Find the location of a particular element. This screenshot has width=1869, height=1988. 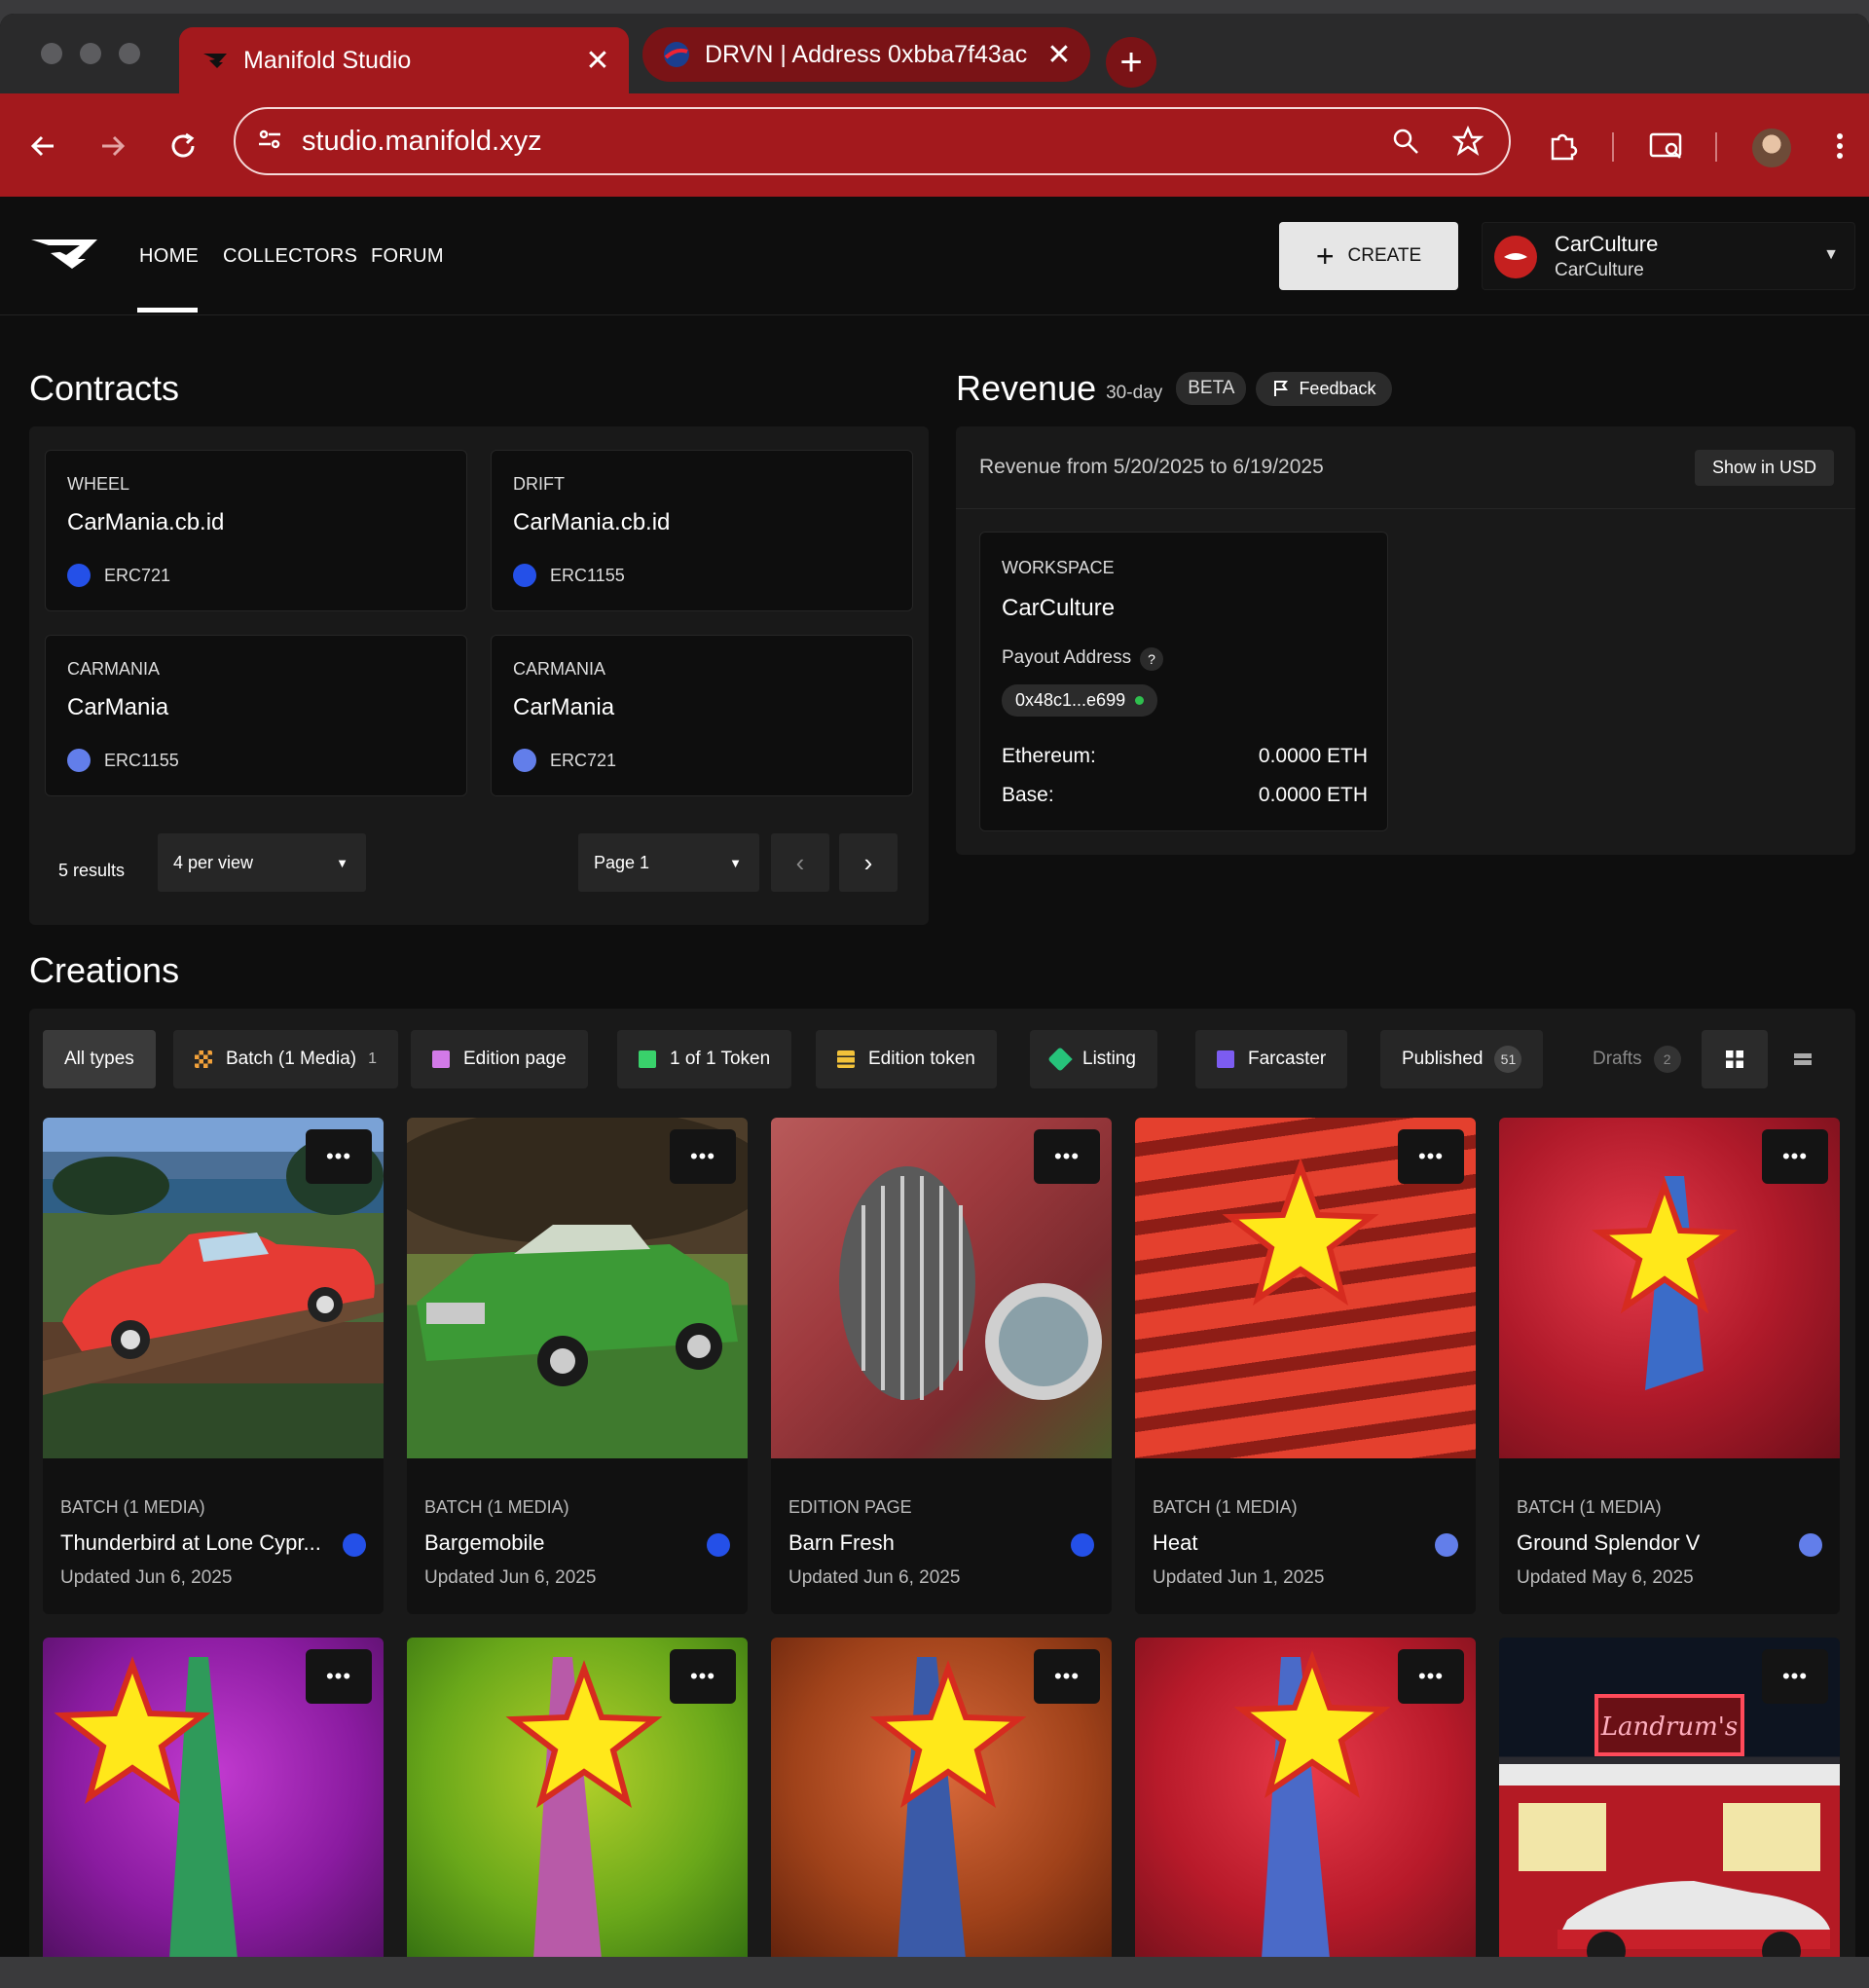

menu-kebab-icon is located at coordinates (1839, 146).